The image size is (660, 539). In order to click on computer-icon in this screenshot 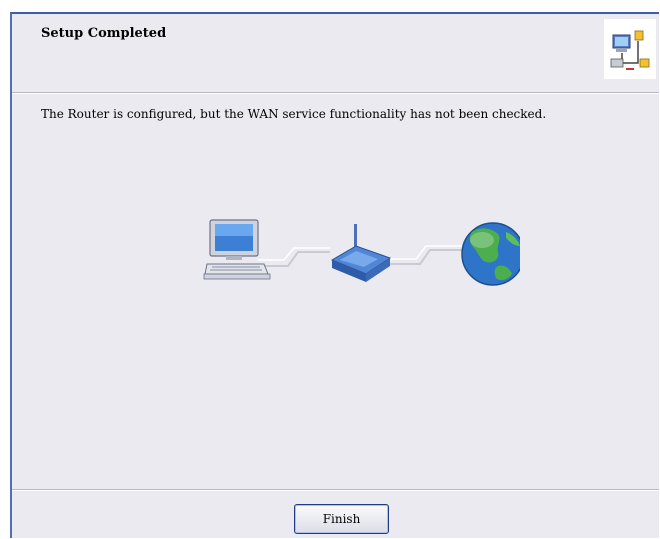, I will do `click(237, 249)`.